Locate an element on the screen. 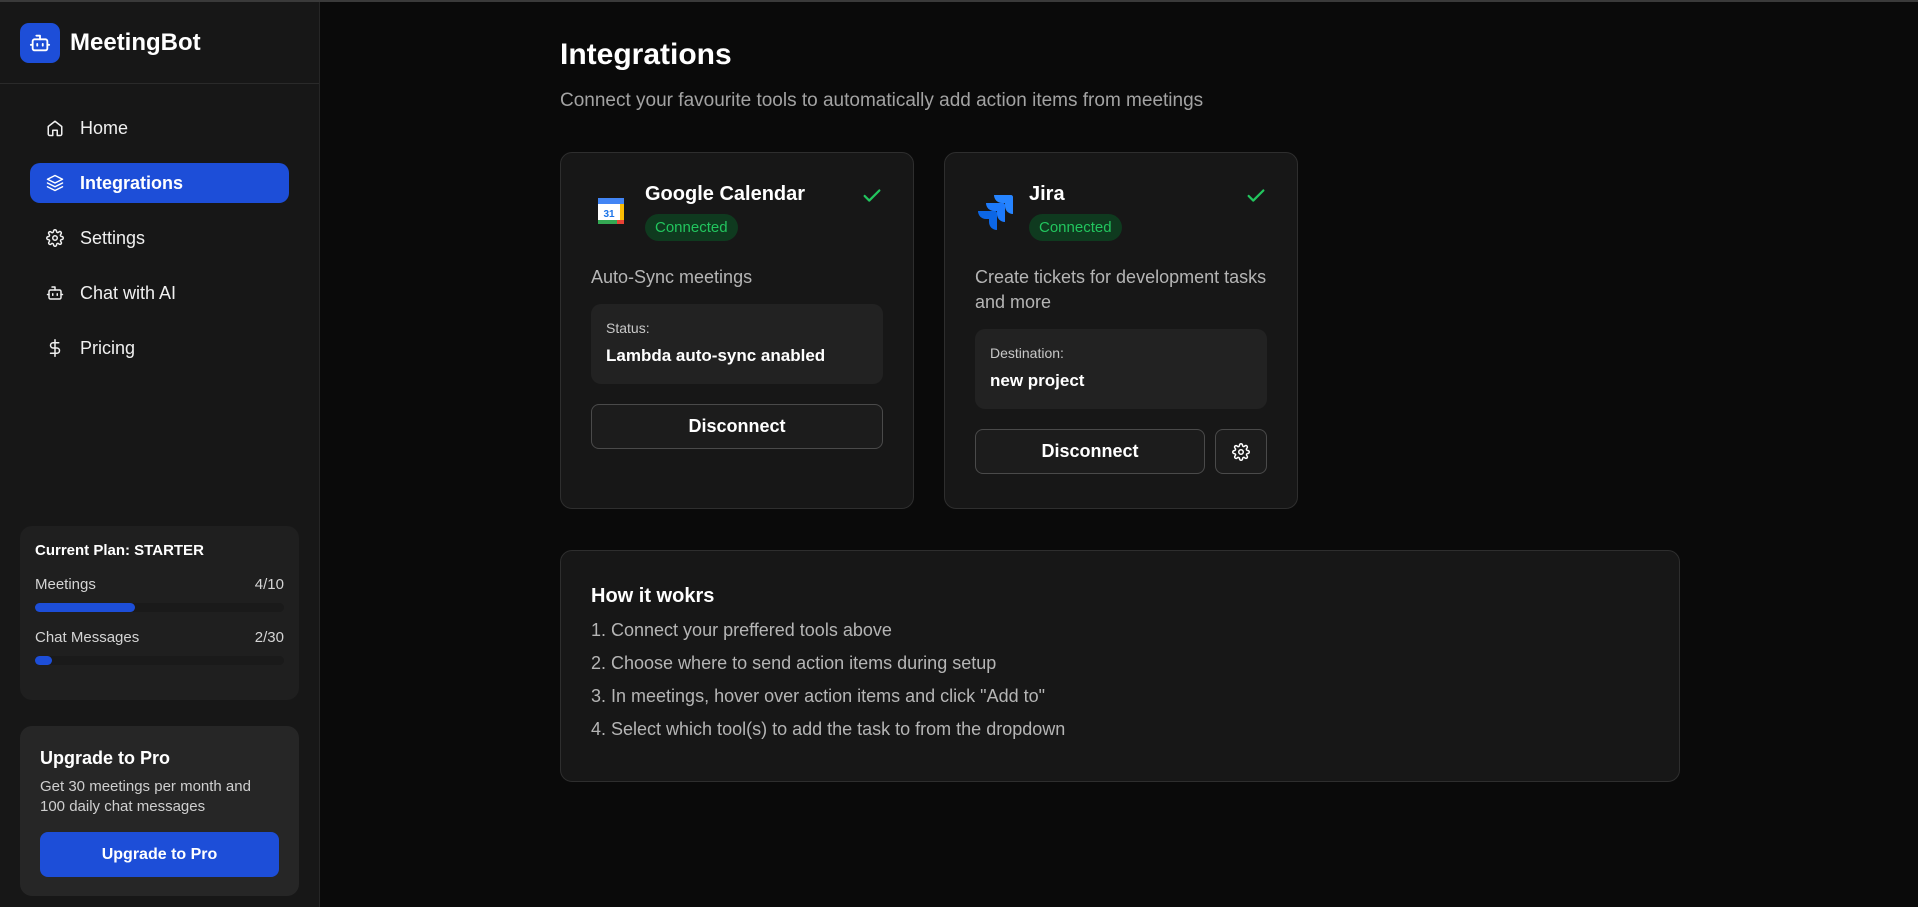 This screenshot has width=1918, height=907. sidebar-item-label: Chat with AI is located at coordinates (128, 292).